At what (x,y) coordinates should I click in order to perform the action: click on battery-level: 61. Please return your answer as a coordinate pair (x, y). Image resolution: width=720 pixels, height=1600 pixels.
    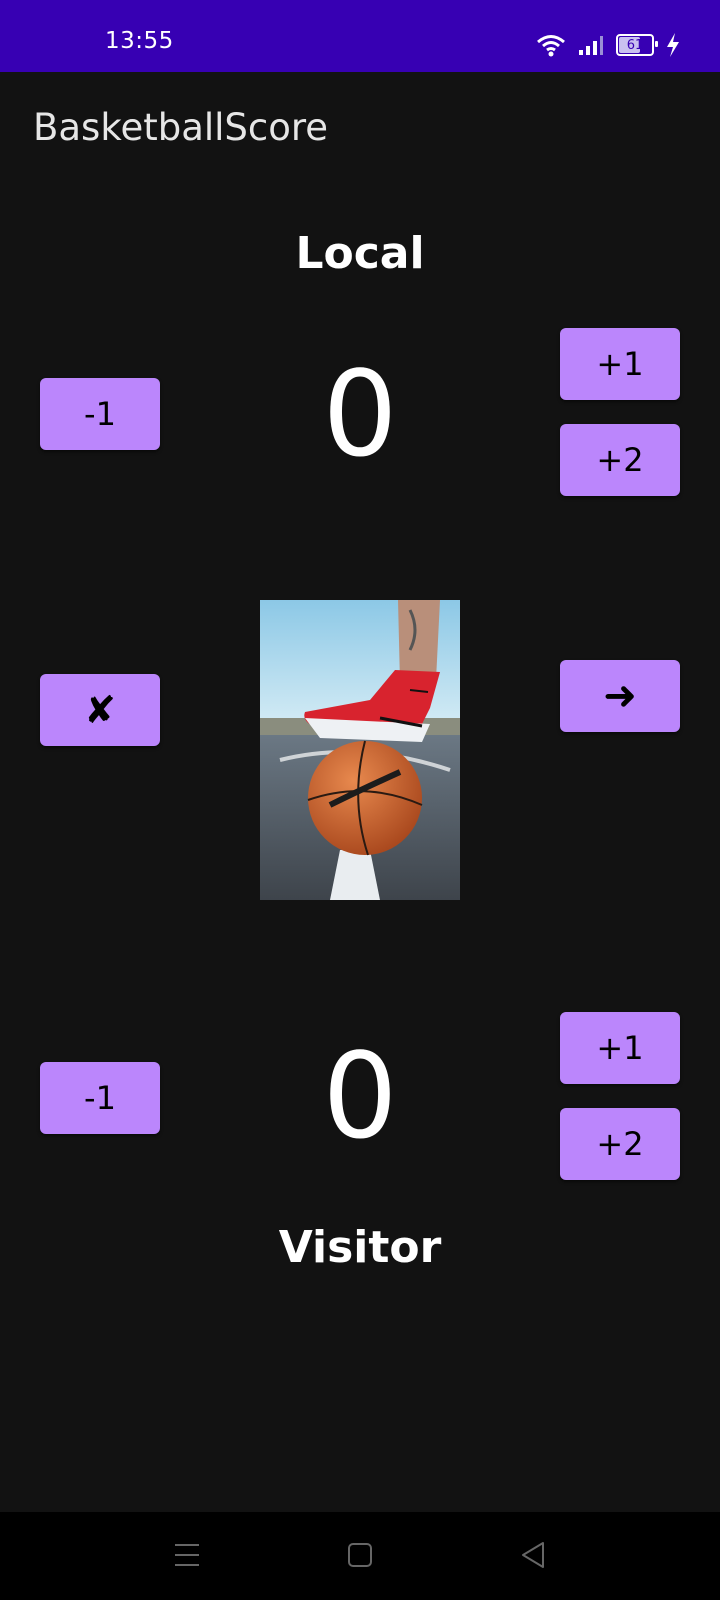
    Looking at the image, I should click on (635, 45).